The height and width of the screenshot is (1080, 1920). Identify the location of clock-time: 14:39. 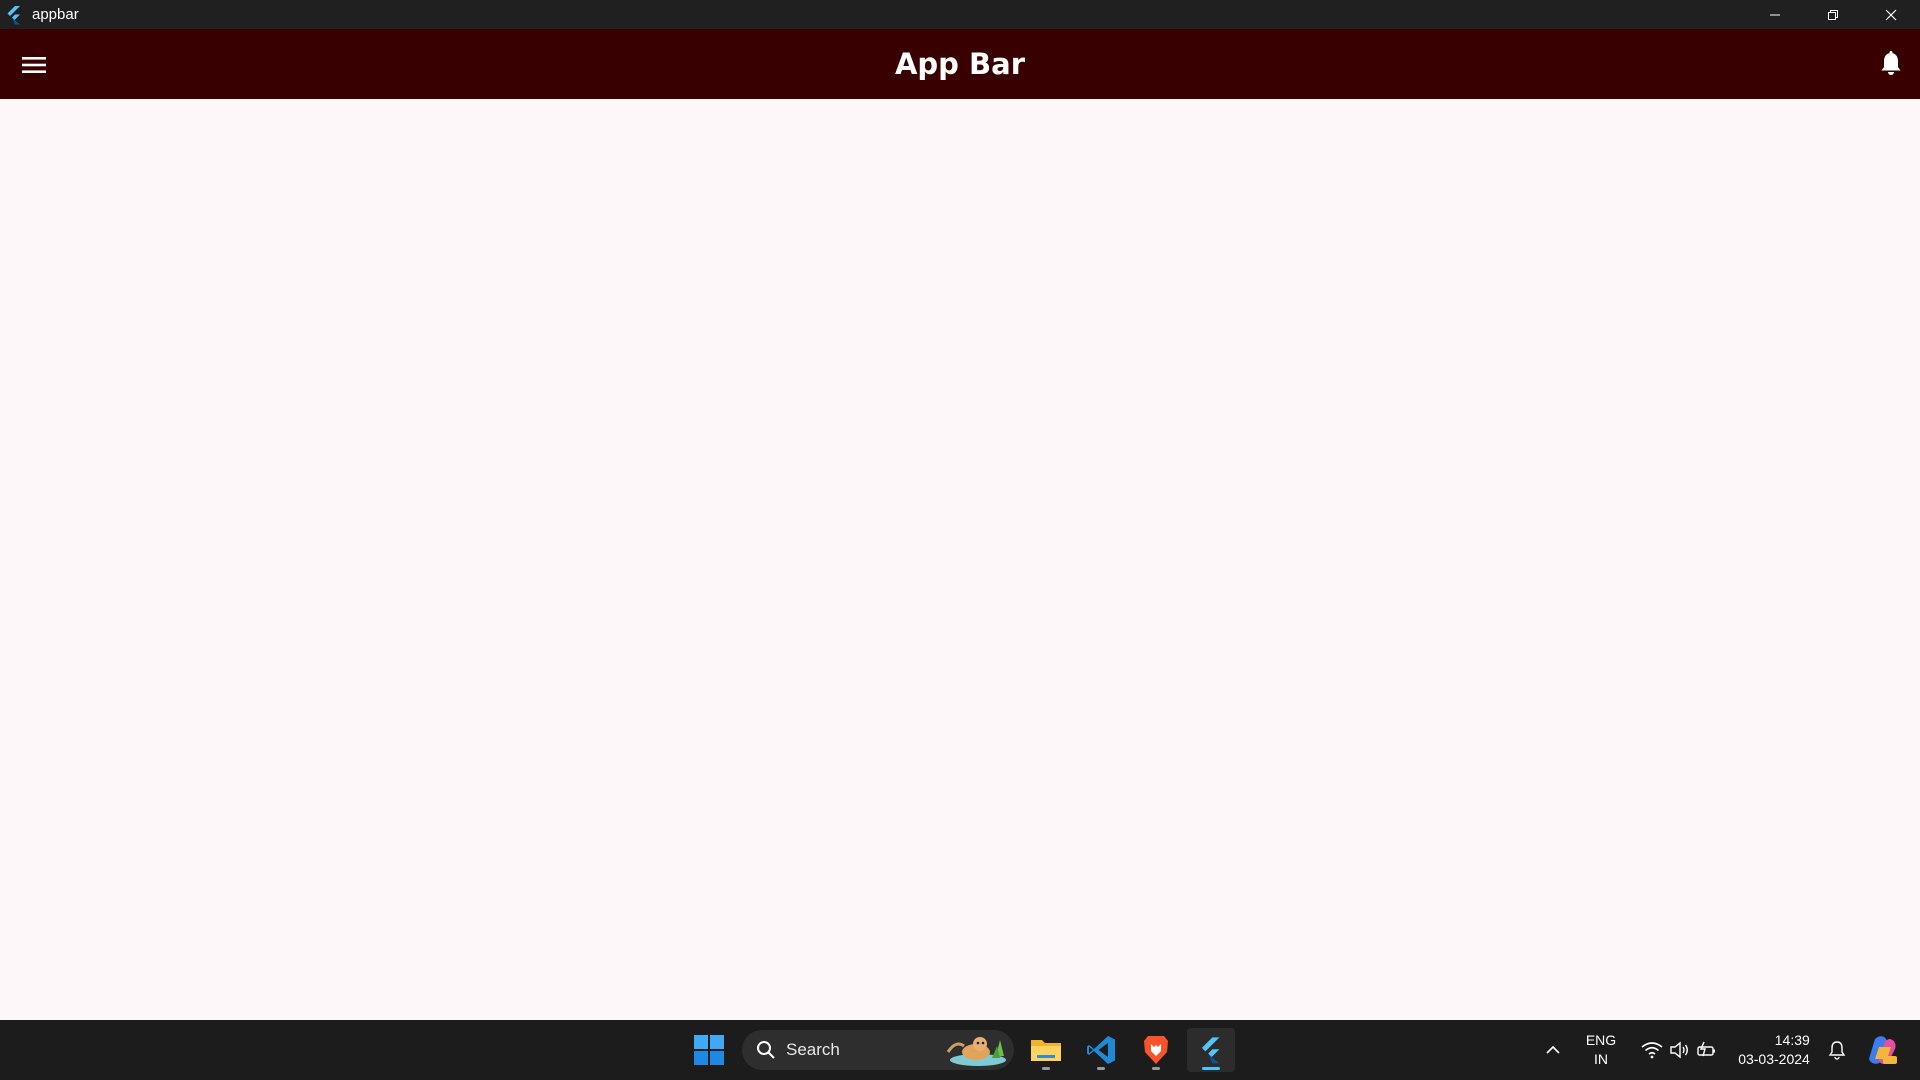
(1792, 1040).